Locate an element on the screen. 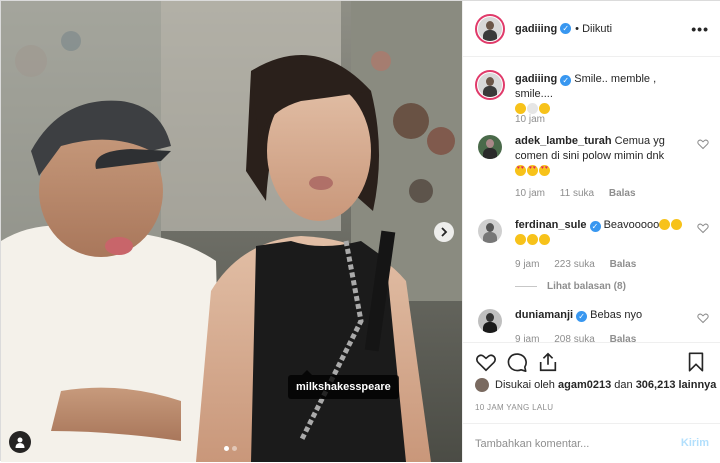 The image size is (720, 463). comment-meta: 9 jam 208 suka Balas is located at coordinates (581, 338).